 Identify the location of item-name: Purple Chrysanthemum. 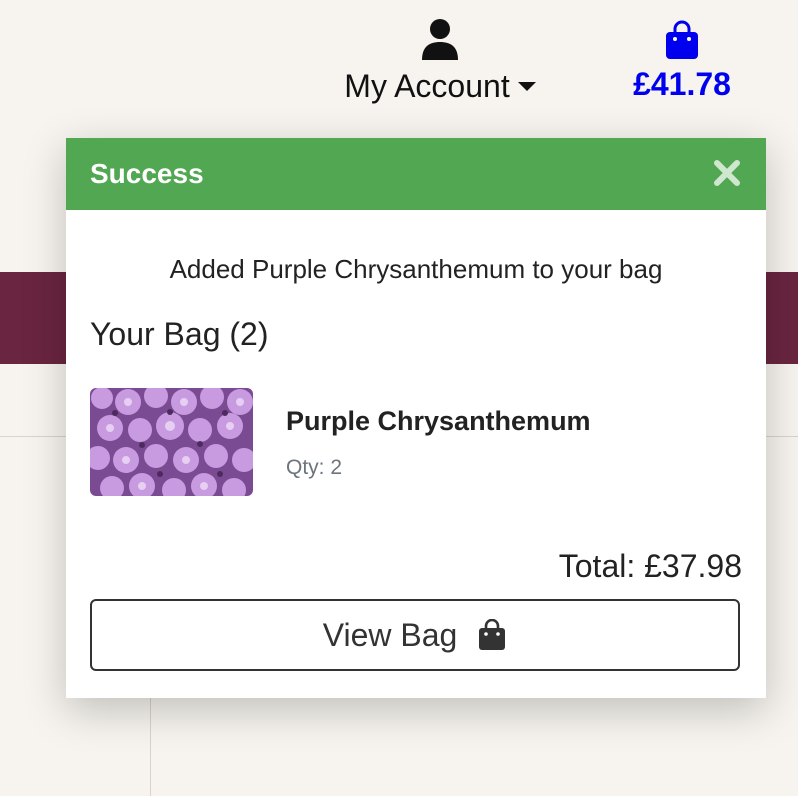
(438, 421).